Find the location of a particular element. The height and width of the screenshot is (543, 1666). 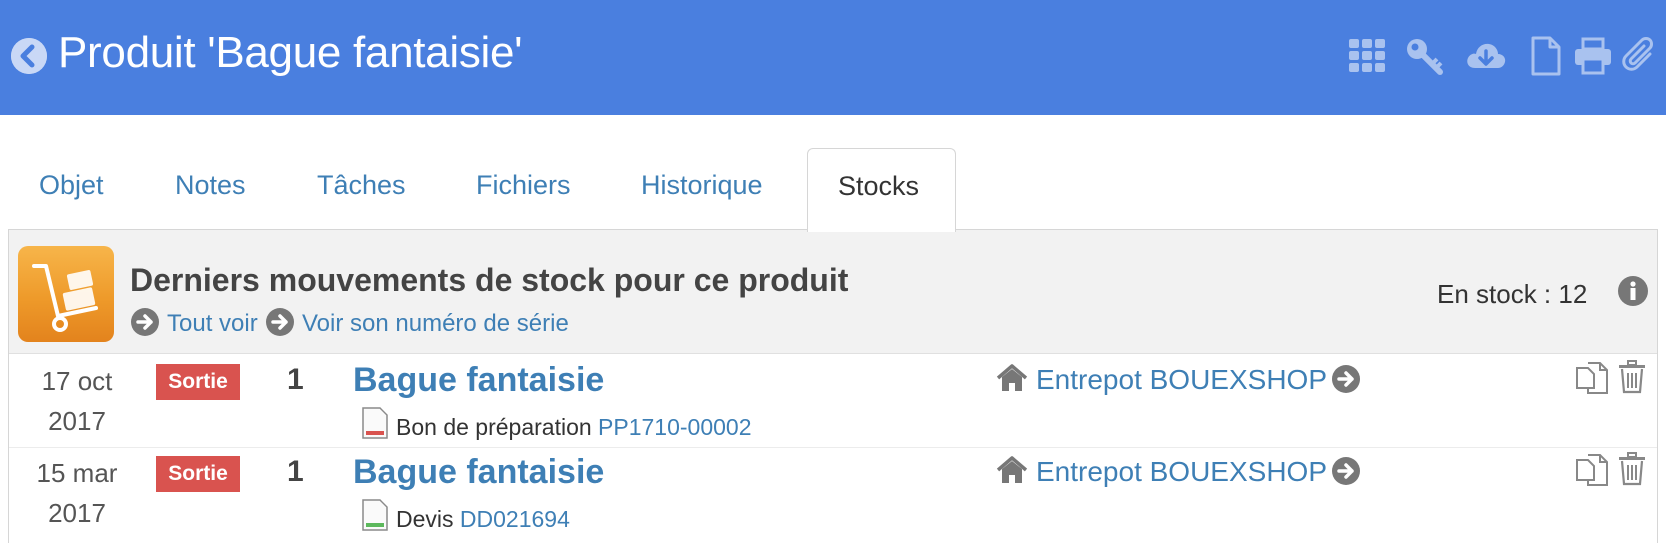

grid-icon is located at coordinates (1367, 56).